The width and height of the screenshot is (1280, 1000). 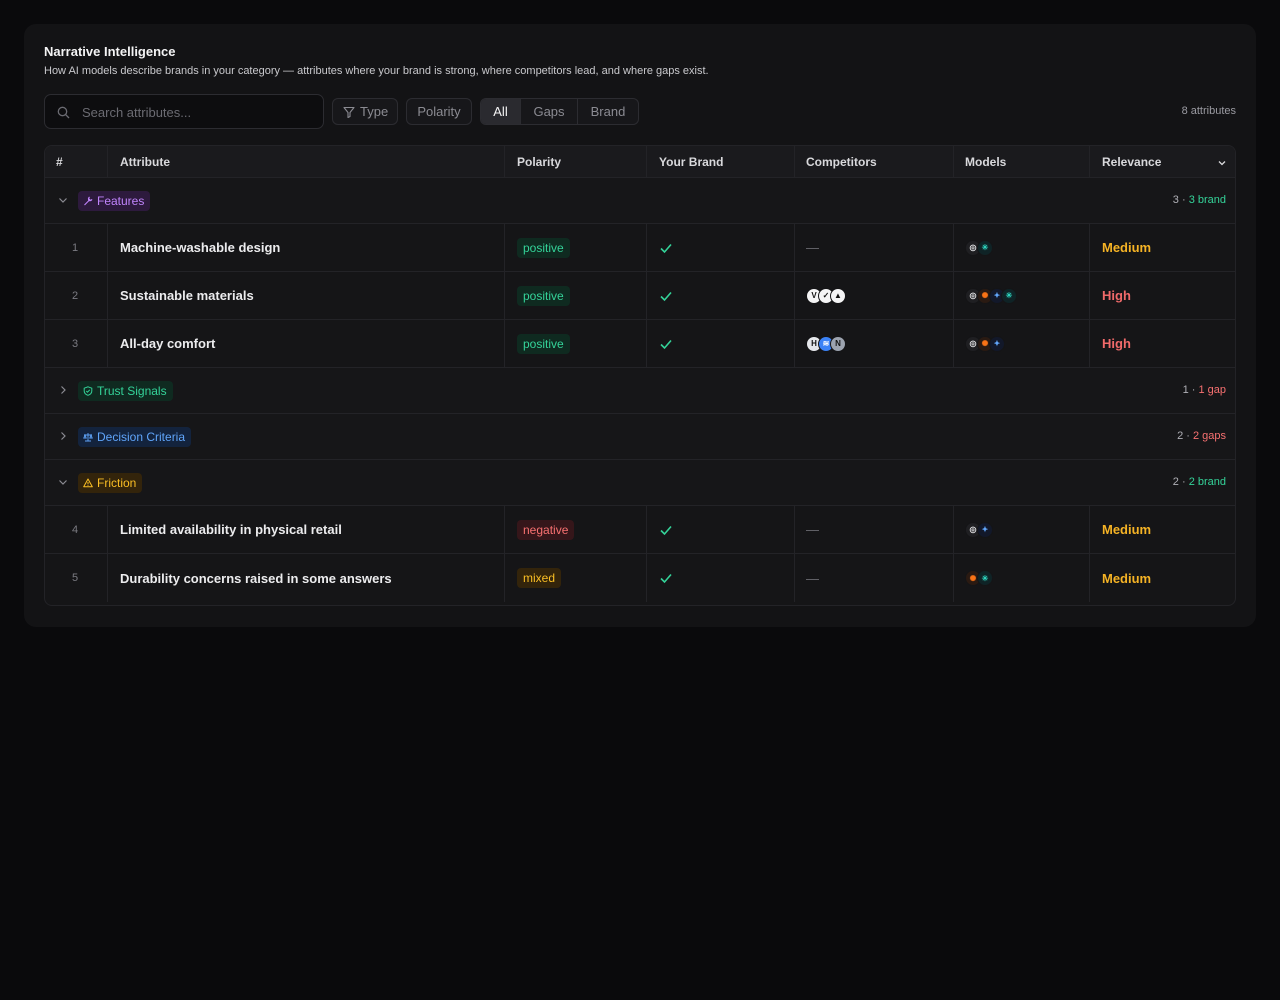 I want to click on group-row-decision-criteria: Decision Criteria 2 · 2 gaps, so click(x=640, y=437).